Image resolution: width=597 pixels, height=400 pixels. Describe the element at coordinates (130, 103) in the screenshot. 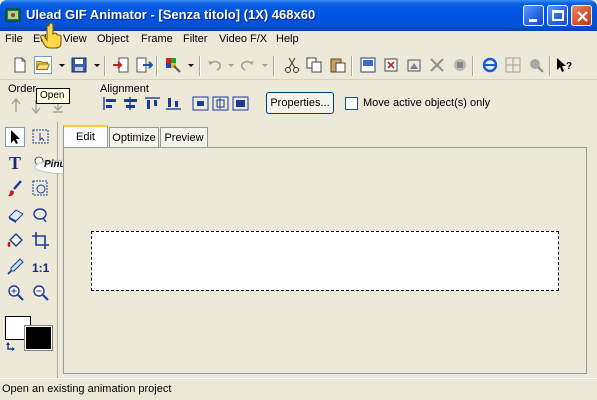

I see `align-center-h-icon` at that location.